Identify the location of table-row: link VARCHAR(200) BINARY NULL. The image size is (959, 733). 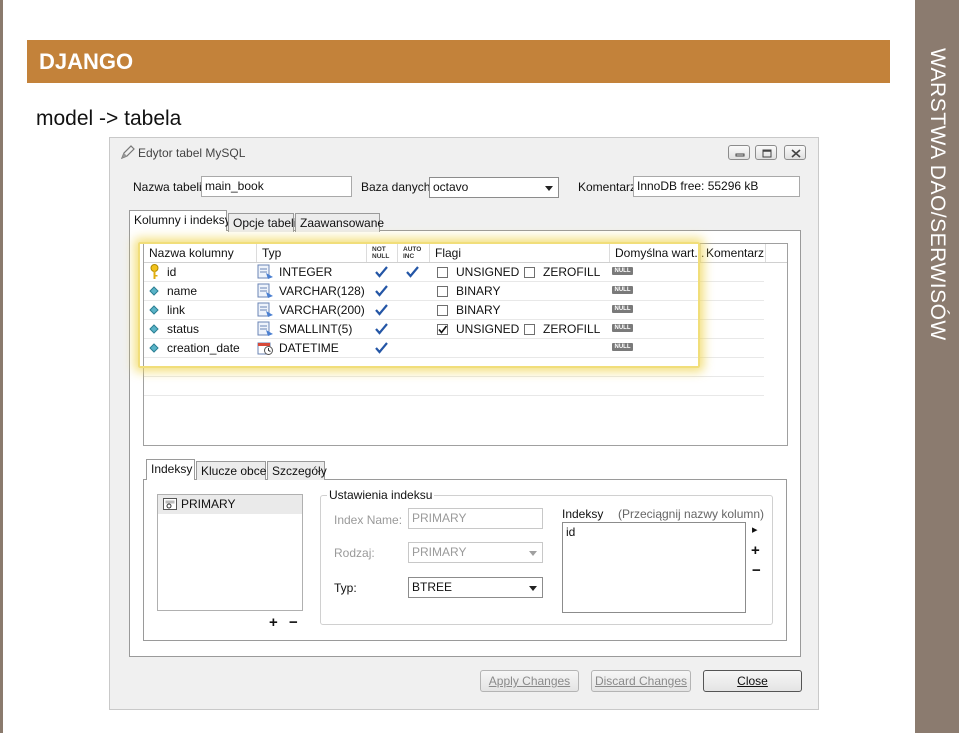
(454, 310).